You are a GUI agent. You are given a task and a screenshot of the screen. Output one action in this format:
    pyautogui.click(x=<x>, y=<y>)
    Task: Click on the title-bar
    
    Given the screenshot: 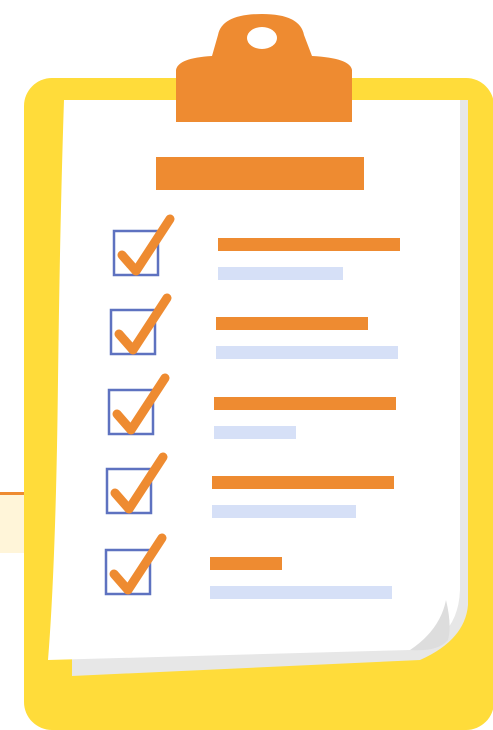 What is the action you would take?
    pyautogui.click(x=260, y=173)
    